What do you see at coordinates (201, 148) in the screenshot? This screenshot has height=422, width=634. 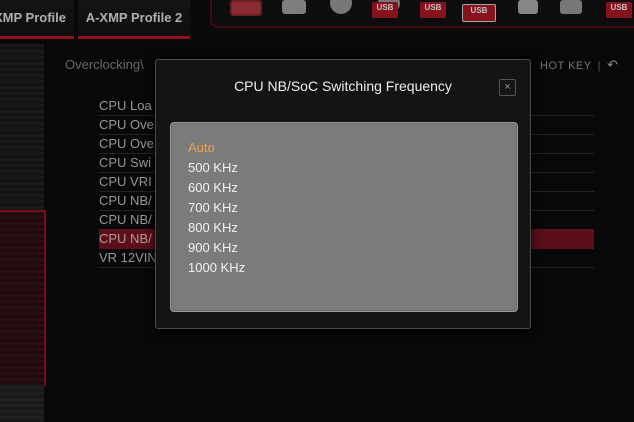 I see `option-auto: Auto` at bounding box center [201, 148].